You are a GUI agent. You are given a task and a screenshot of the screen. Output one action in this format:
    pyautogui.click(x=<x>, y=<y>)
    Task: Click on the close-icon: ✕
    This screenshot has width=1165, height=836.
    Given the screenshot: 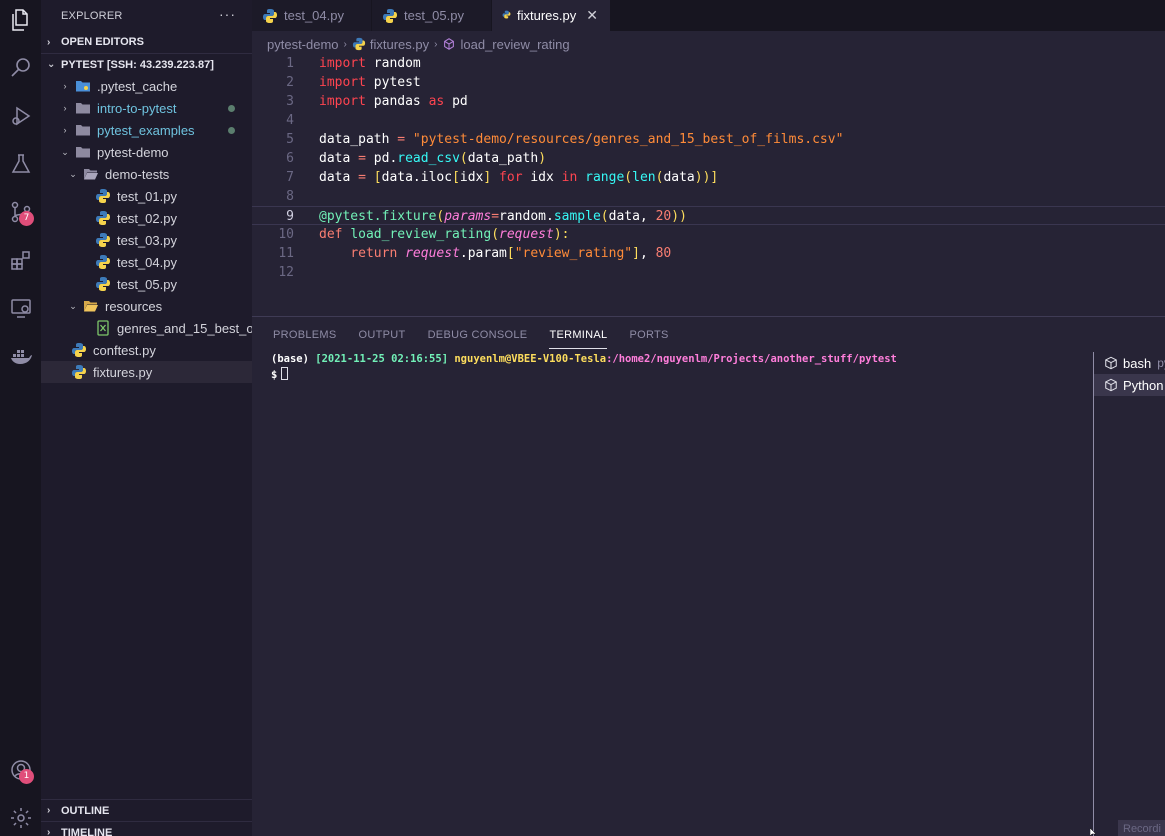 What is the action you would take?
    pyautogui.click(x=592, y=15)
    